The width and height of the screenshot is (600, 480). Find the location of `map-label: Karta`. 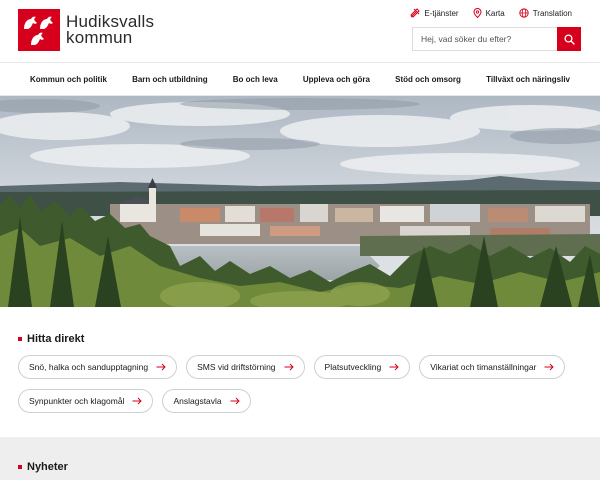

map-label: Karta is located at coordinates (495, 13).